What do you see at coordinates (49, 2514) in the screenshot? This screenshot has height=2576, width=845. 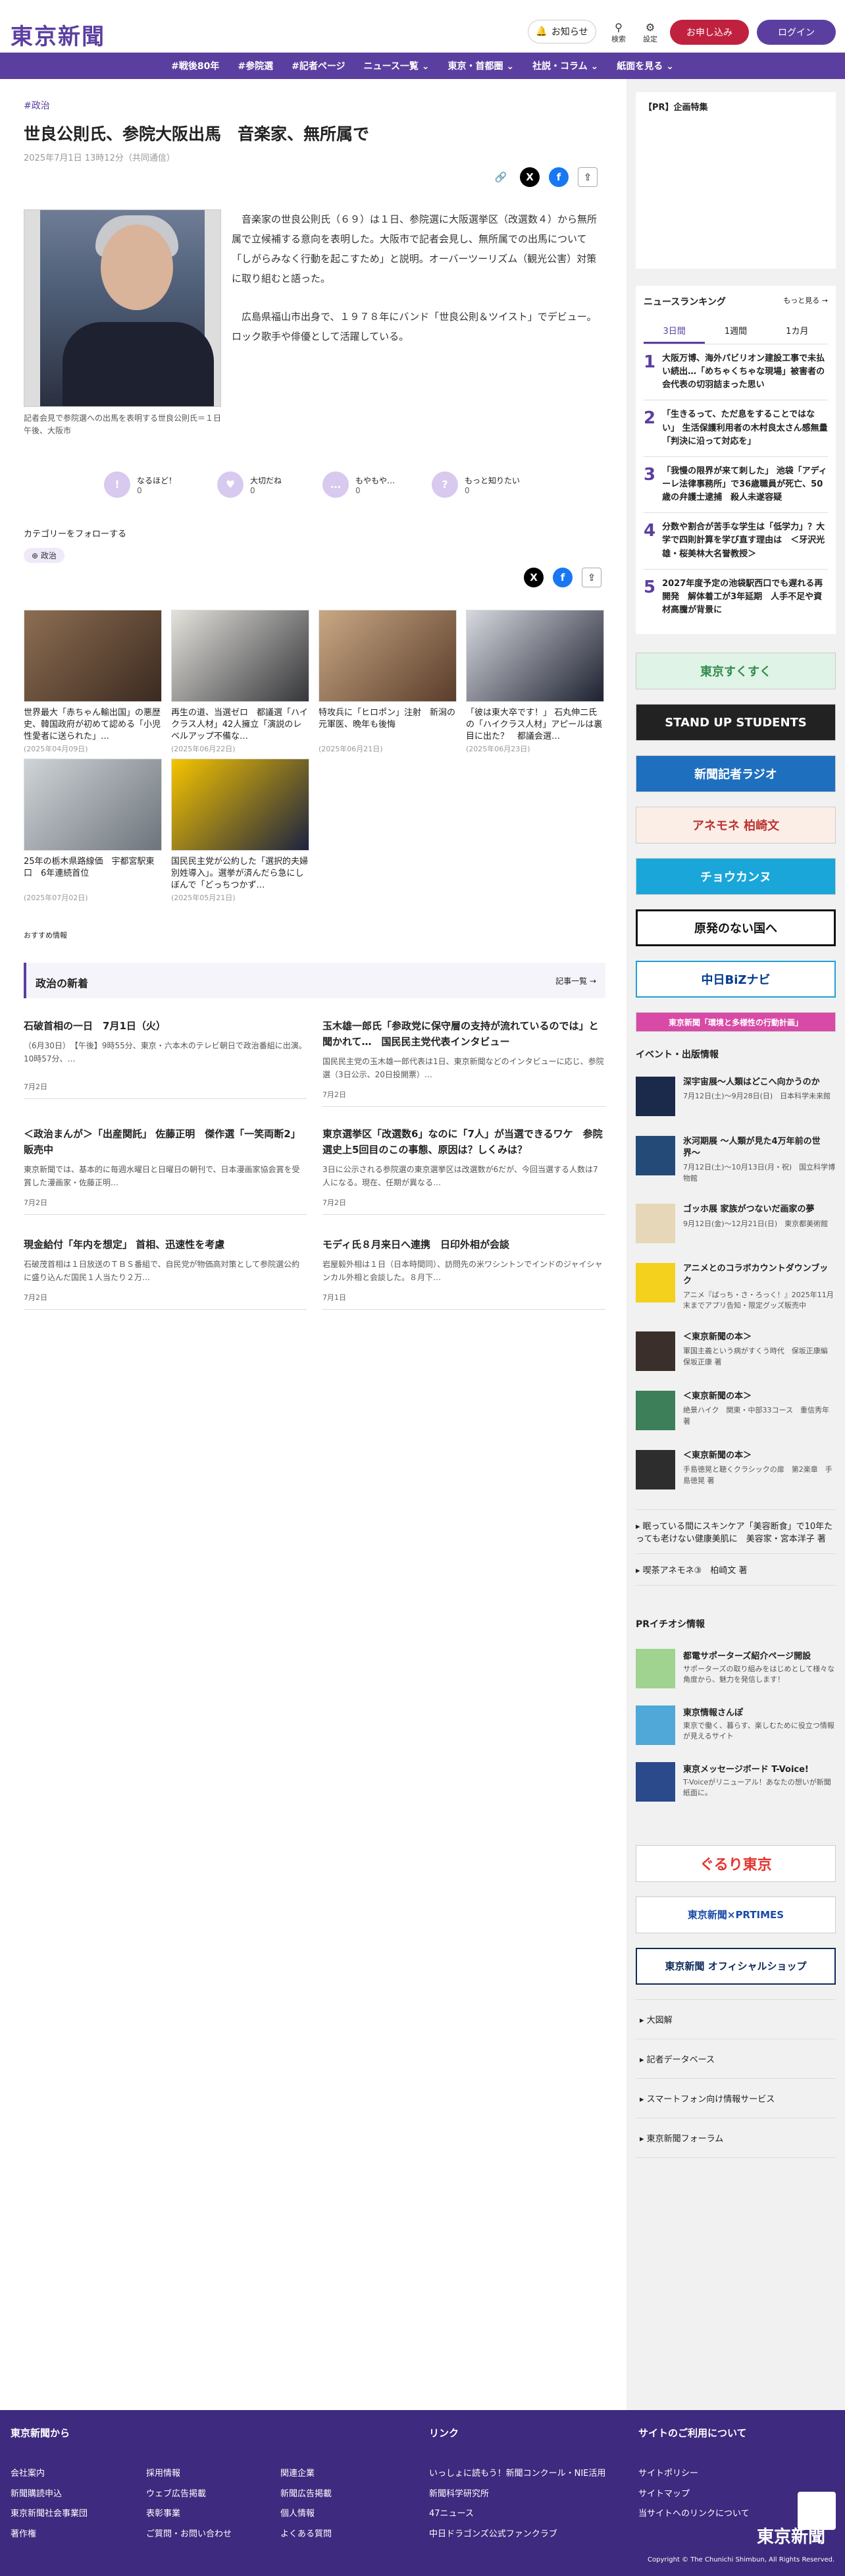 I see `footer-link: 東京新聞社会事業団` at bounding box center [49, 2514].